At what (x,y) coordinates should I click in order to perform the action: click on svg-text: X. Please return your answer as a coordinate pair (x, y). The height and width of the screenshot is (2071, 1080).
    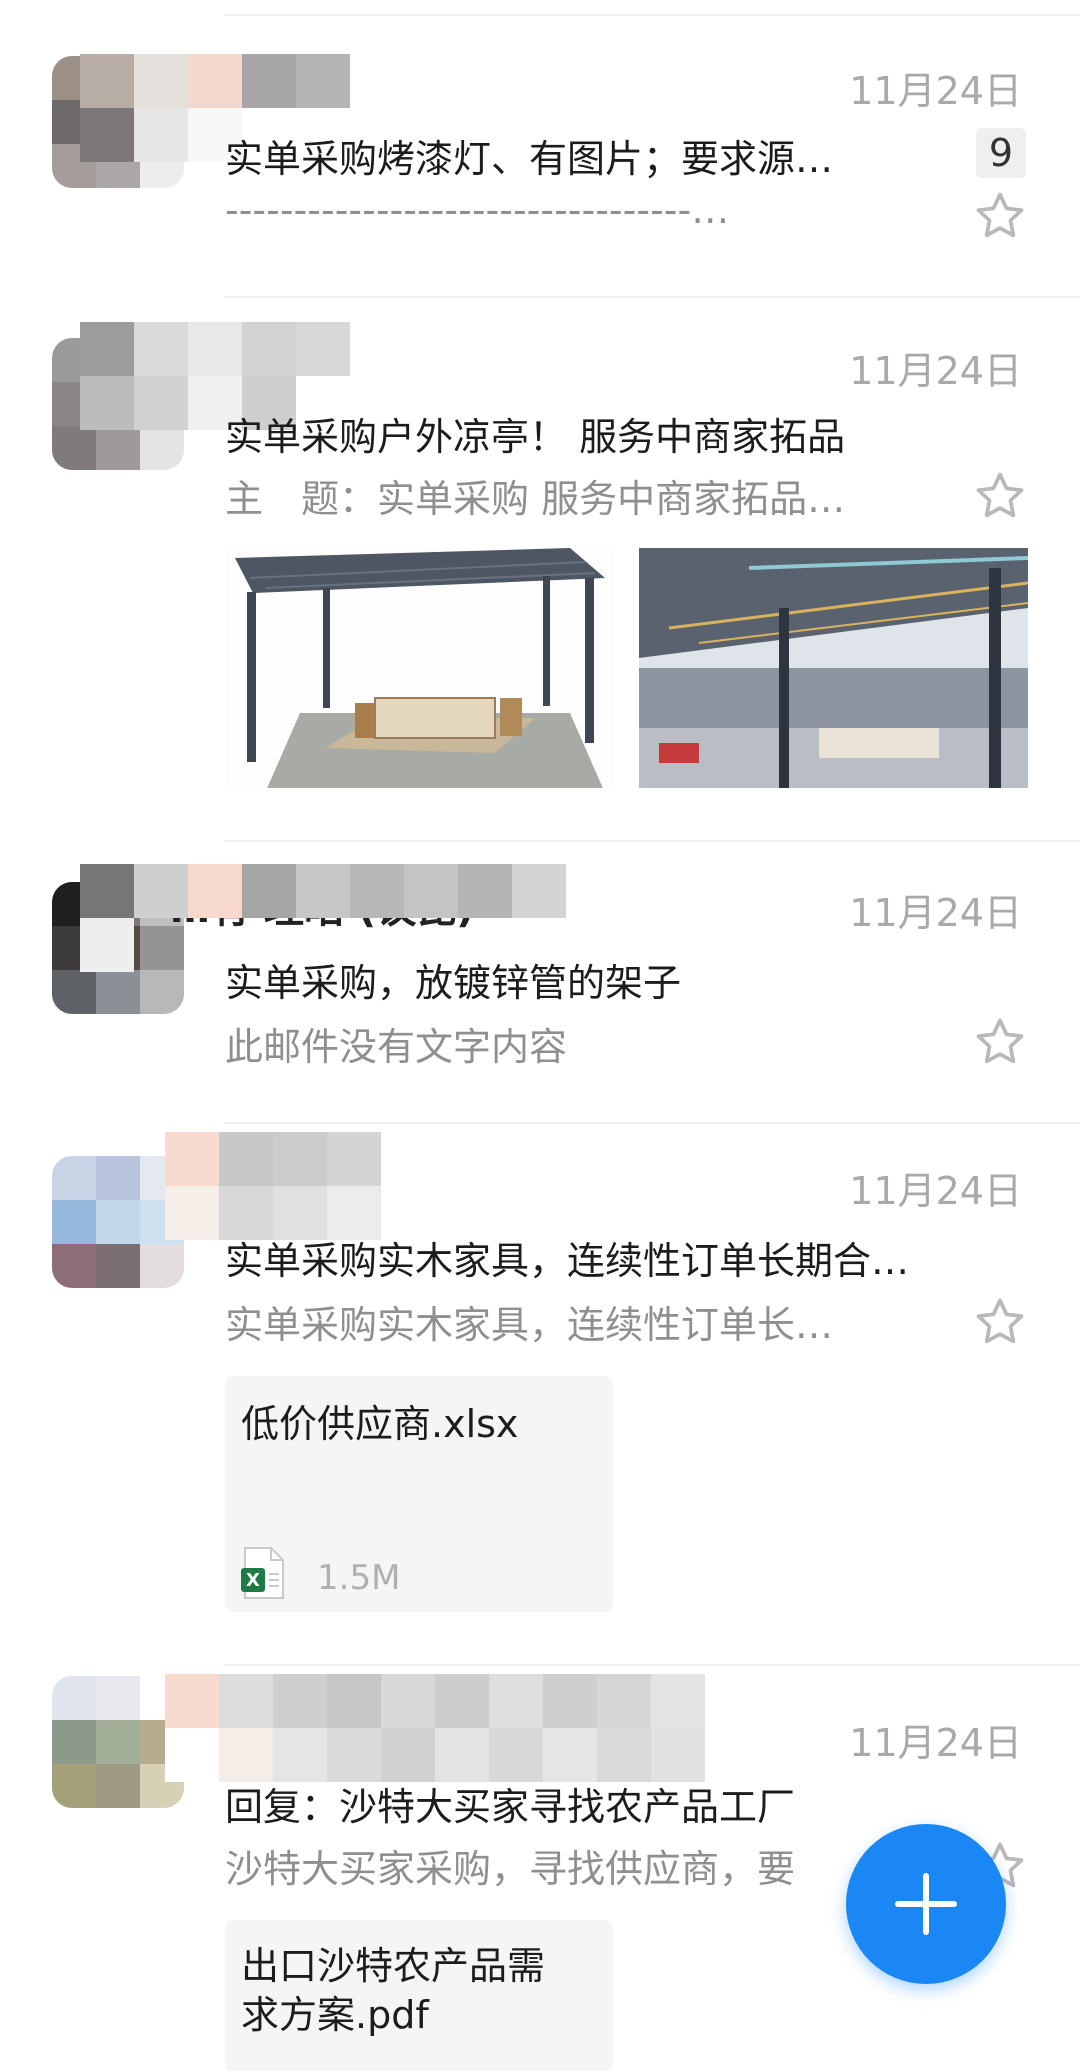
    Looking at the image, I should click on (253, 1580).